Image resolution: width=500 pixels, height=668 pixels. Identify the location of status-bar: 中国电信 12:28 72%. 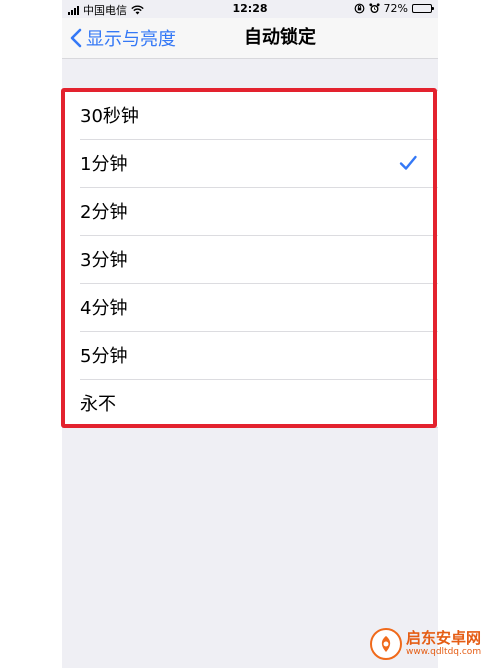
(250, 9).